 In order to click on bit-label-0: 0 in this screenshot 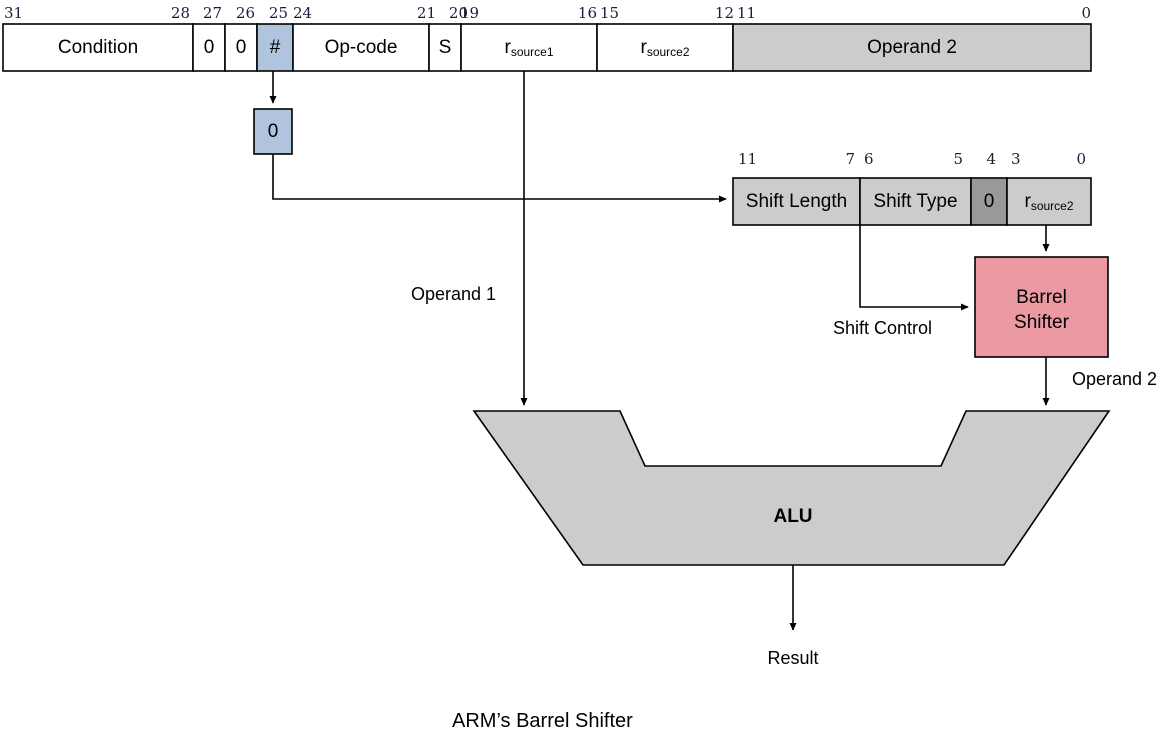, I will do `click(1086, 13)`.